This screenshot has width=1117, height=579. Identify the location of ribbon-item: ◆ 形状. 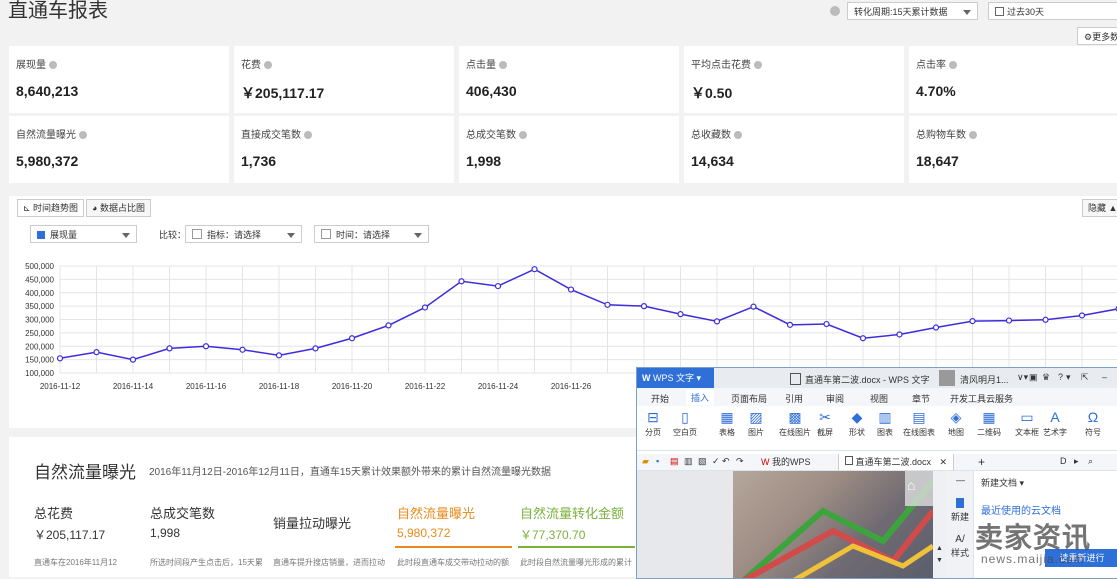
(857, 423).